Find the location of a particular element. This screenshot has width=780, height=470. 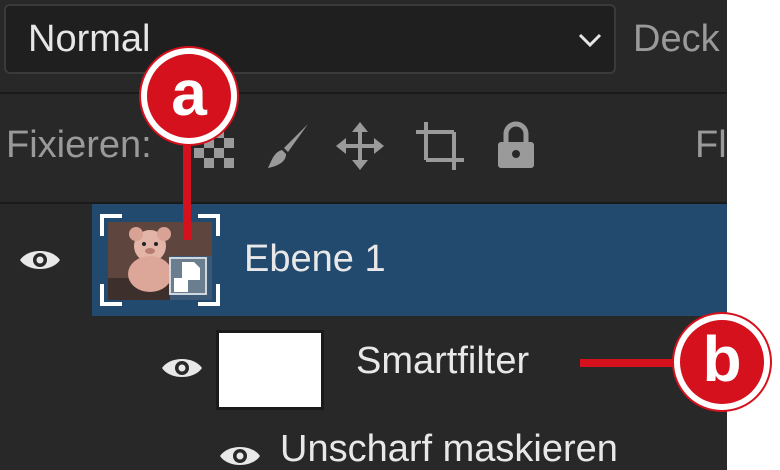

lock-label: Fixieren: is located at coordinates (79, 145).